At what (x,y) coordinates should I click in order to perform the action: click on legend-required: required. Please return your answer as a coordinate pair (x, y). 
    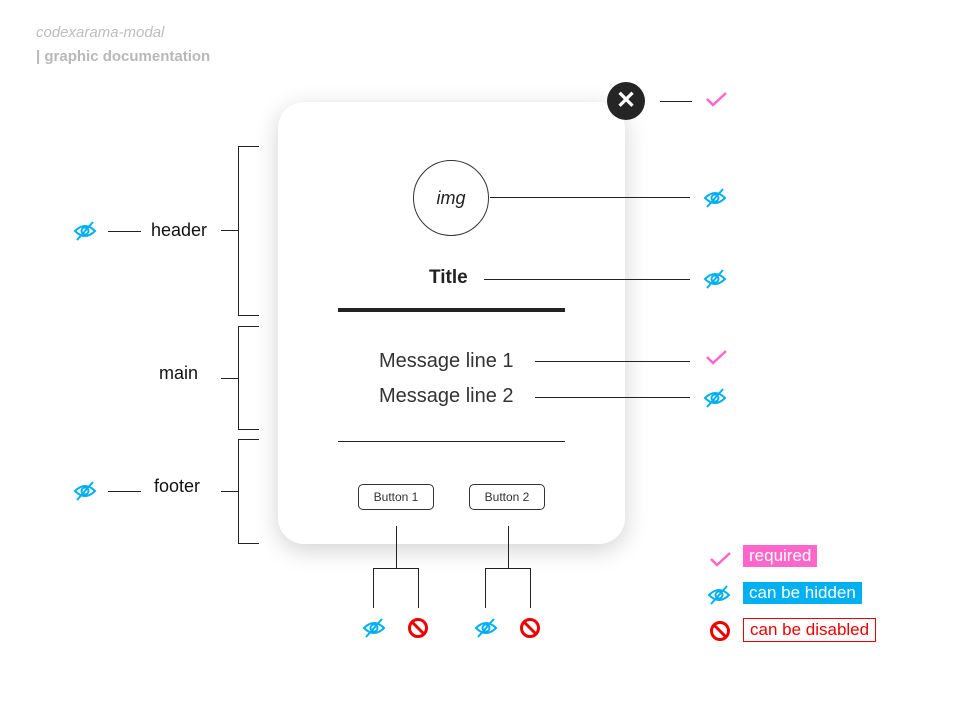
    Looking at the image, I should click on (780, 556).